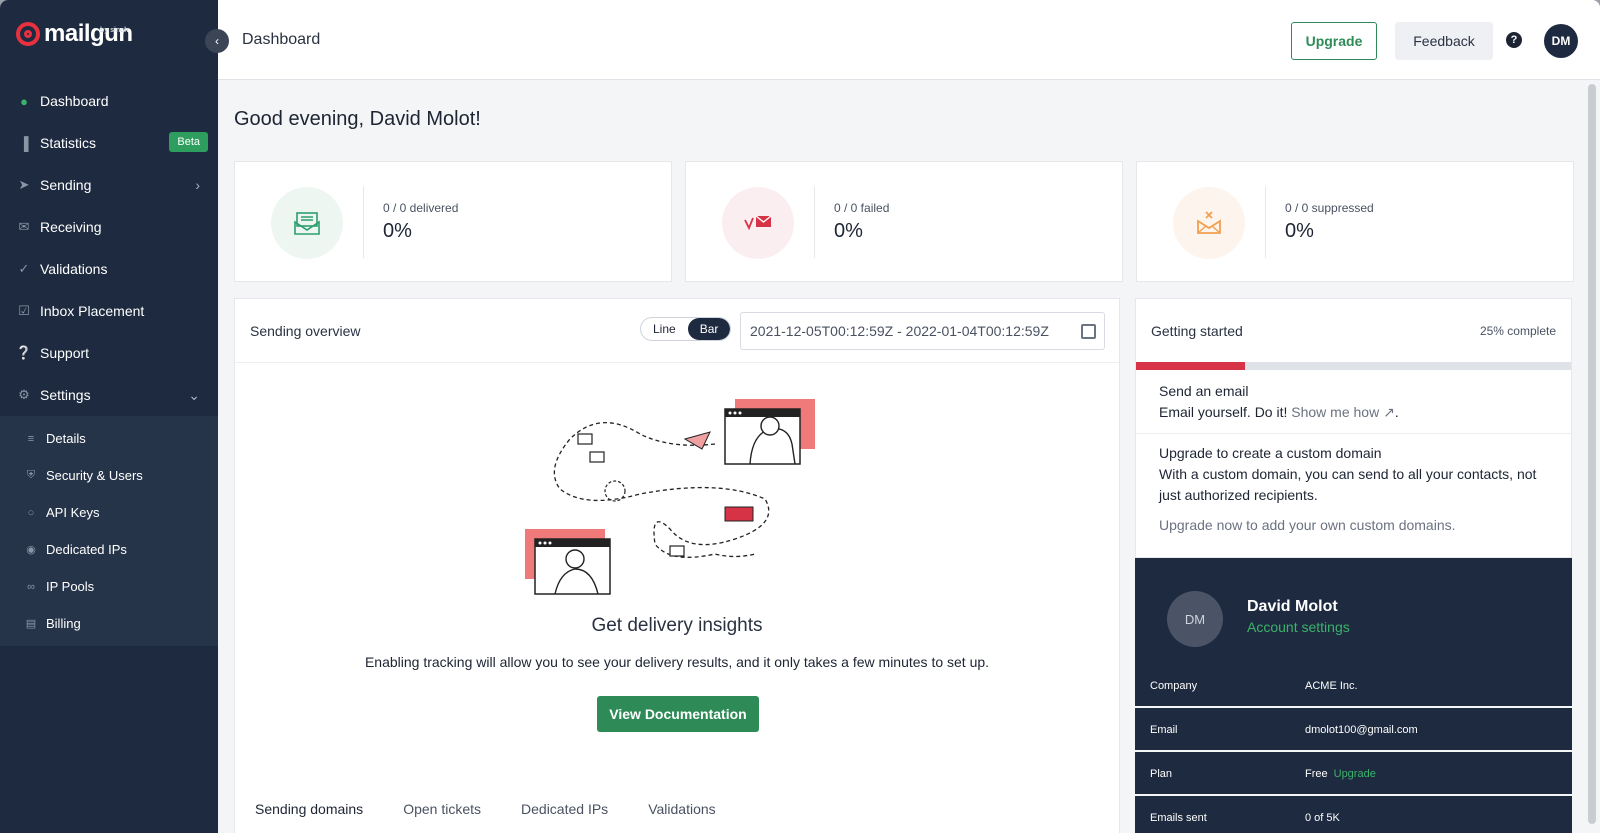 This screenshot has width=1600, height=833. What do you see at coordinates (1270, 453) in the screenshot?
I see `step-title: Upgrade to create a custom domain` at bounding box center [1270, 453].